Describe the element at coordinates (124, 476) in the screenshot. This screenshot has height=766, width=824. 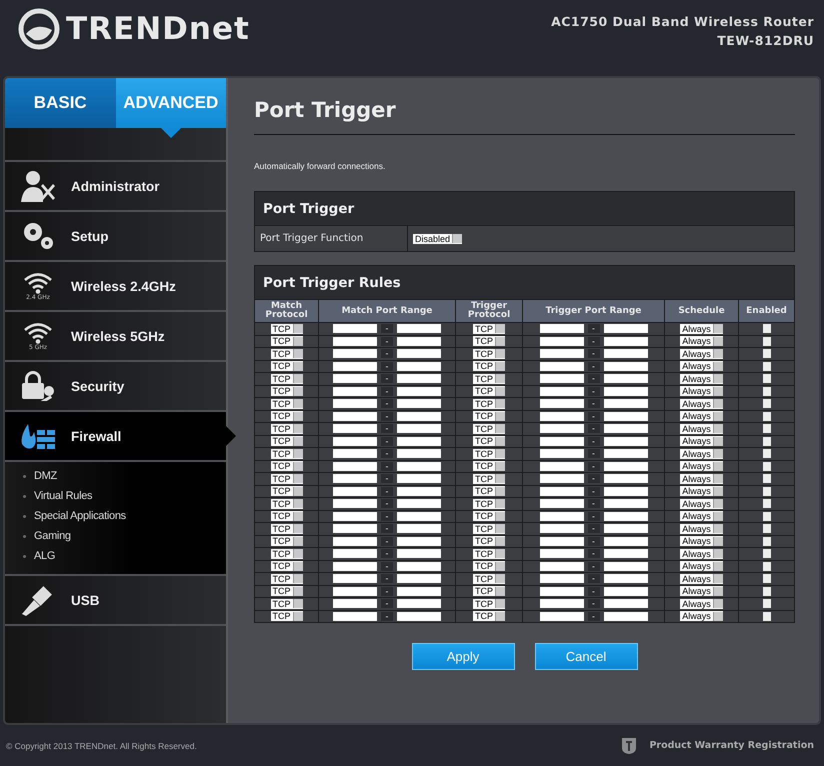
I see `submenu-item: DMZ` at that location.